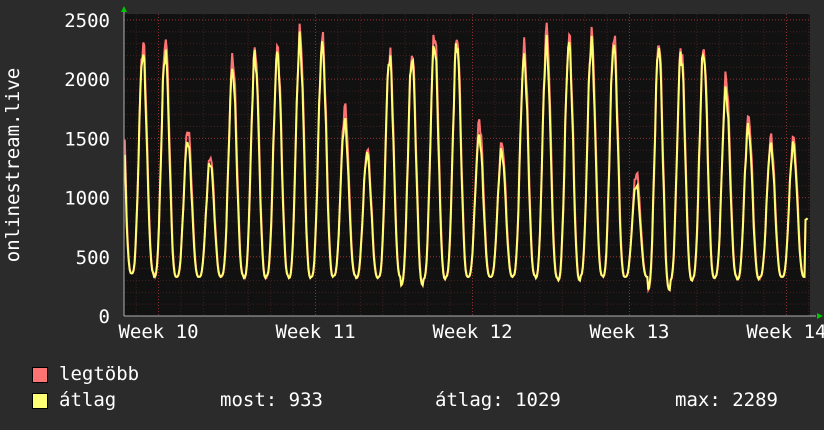  Describe the element at coordinates (785, 332) in the screenshot. I see `x-tick-label: Week 14` at that location.